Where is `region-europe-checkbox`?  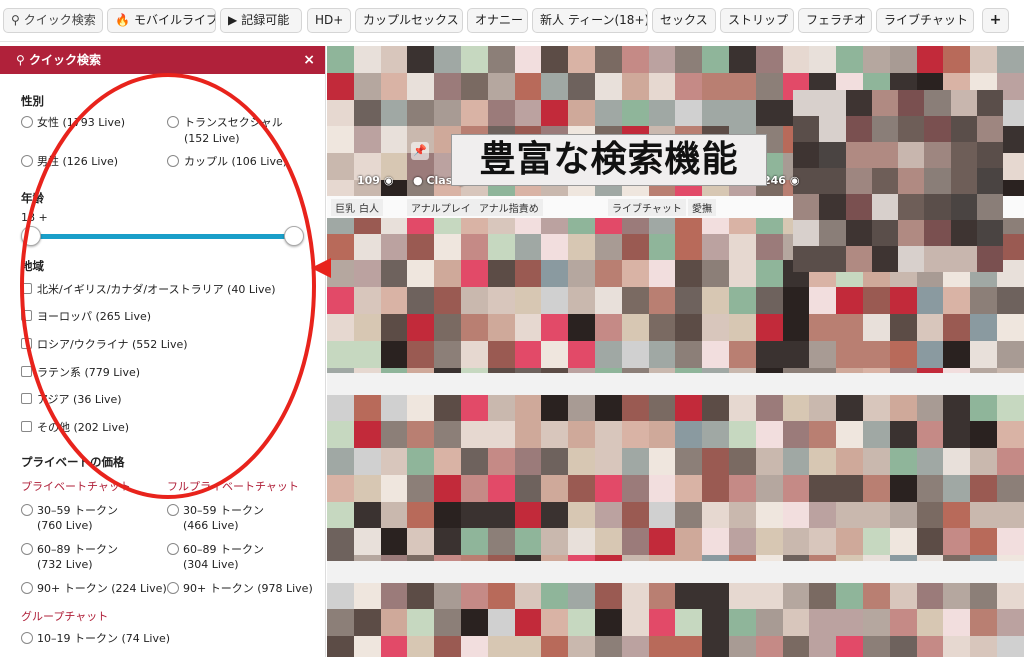 region-europe-checkbox is located at coordinates (26, 315).